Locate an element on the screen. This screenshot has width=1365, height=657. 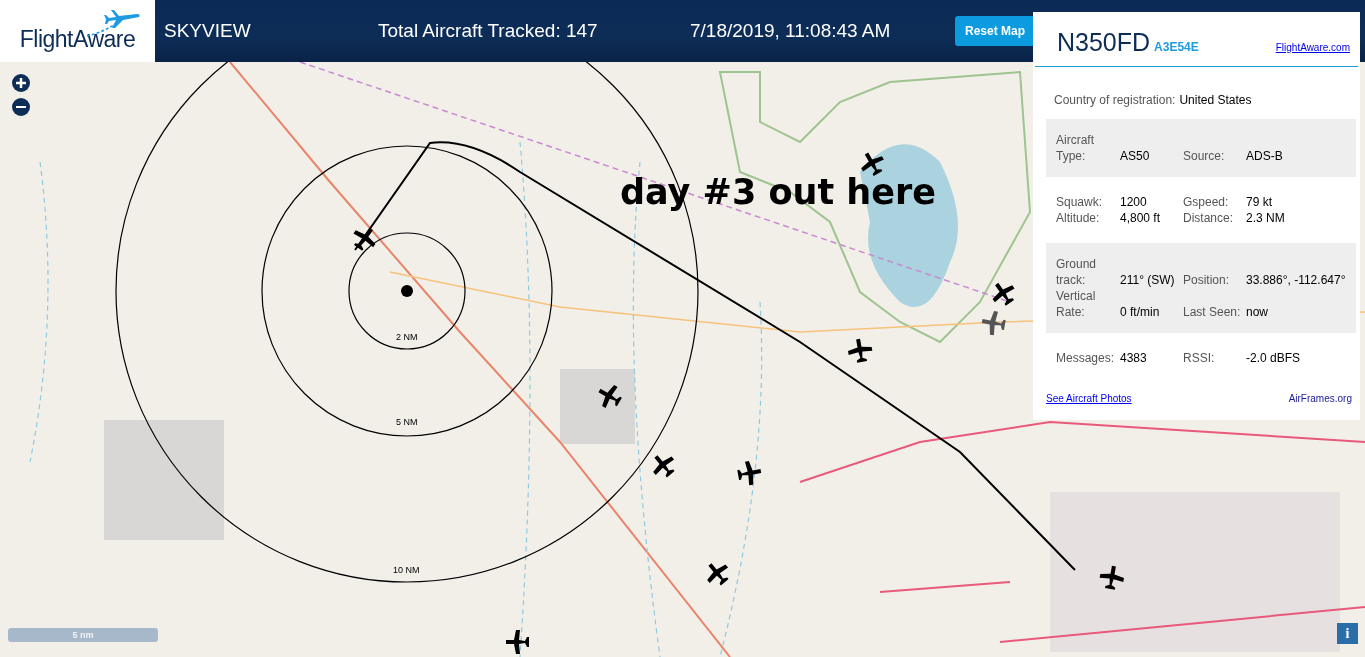
app-title: SKYVIEW is located at coordinates (208, 31).